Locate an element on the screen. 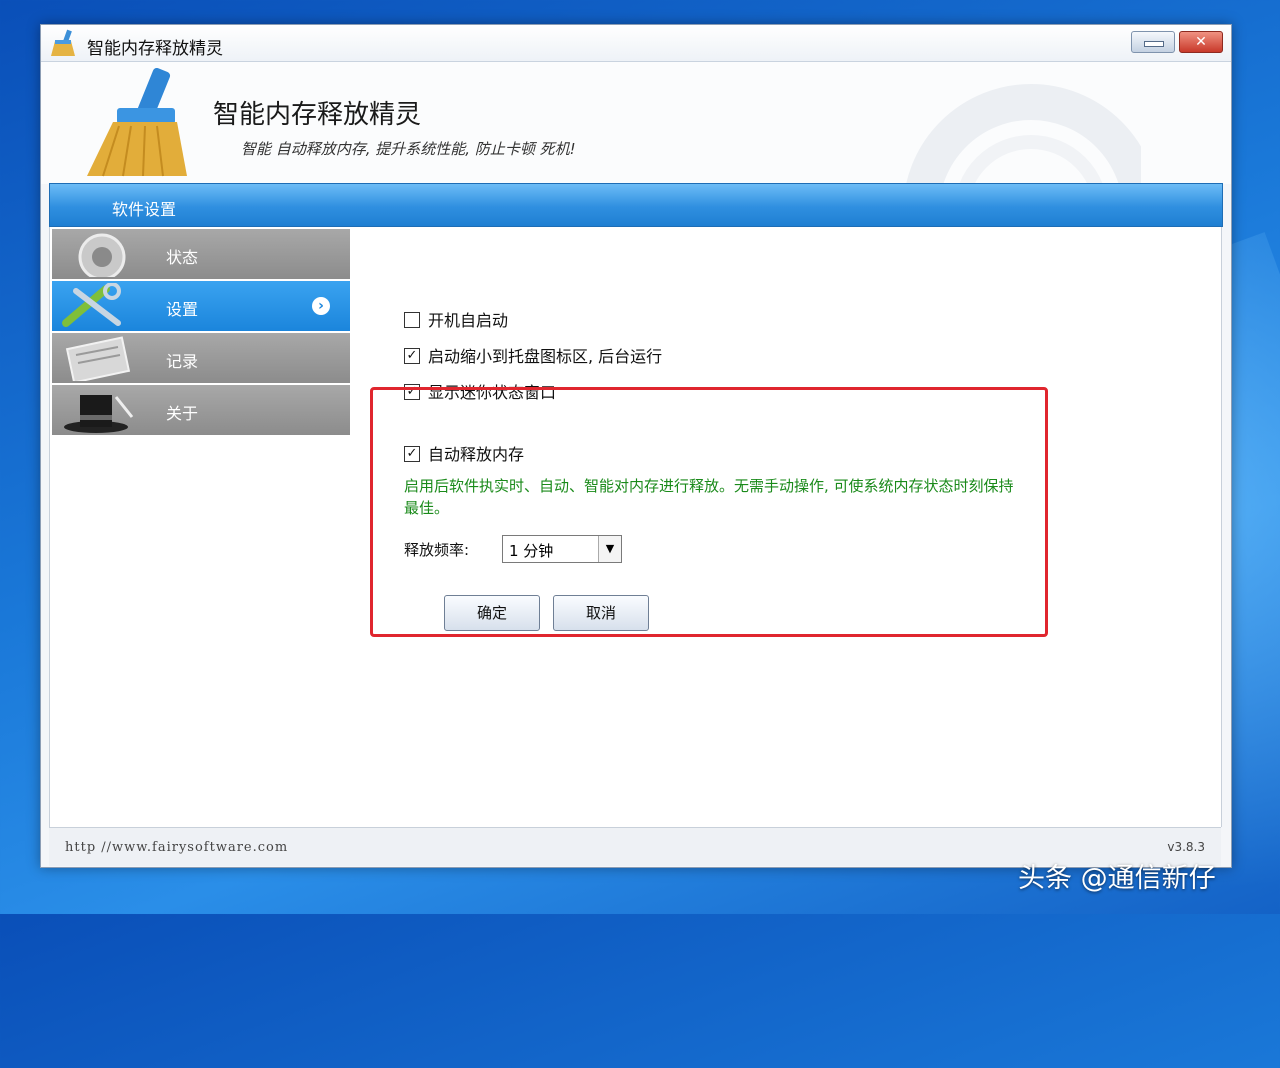 The height and width of the screenshot is (1068, 1280). version-label: v3.8.3 is located at coordinates (1186, 847).